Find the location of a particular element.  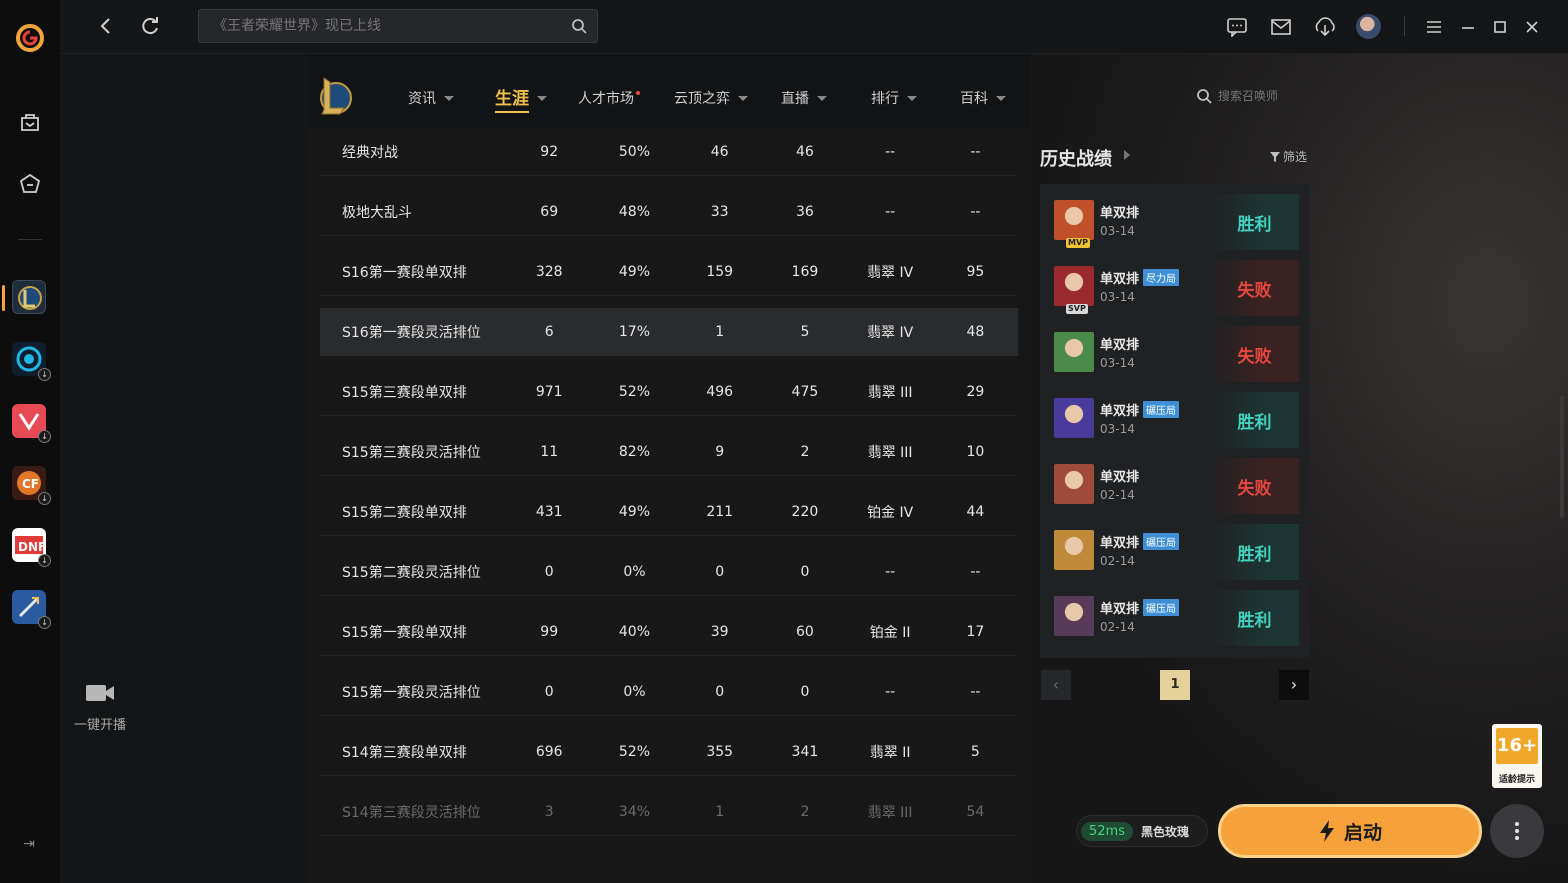

valorant-game-icon: ↓ is located at coordinates (31, 423).